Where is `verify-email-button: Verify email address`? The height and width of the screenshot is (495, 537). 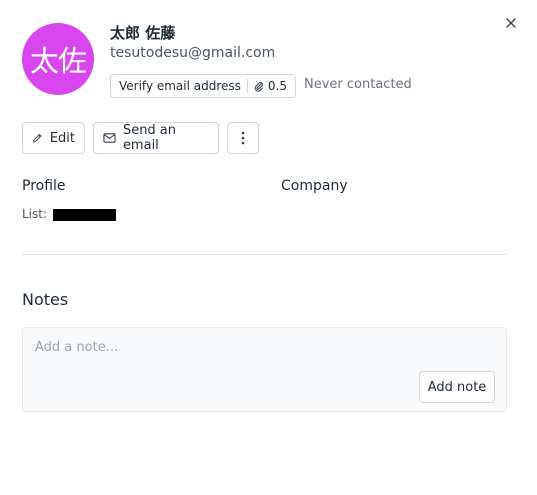
verify-email-button: Verify email address is located at coordinates (179, 86).